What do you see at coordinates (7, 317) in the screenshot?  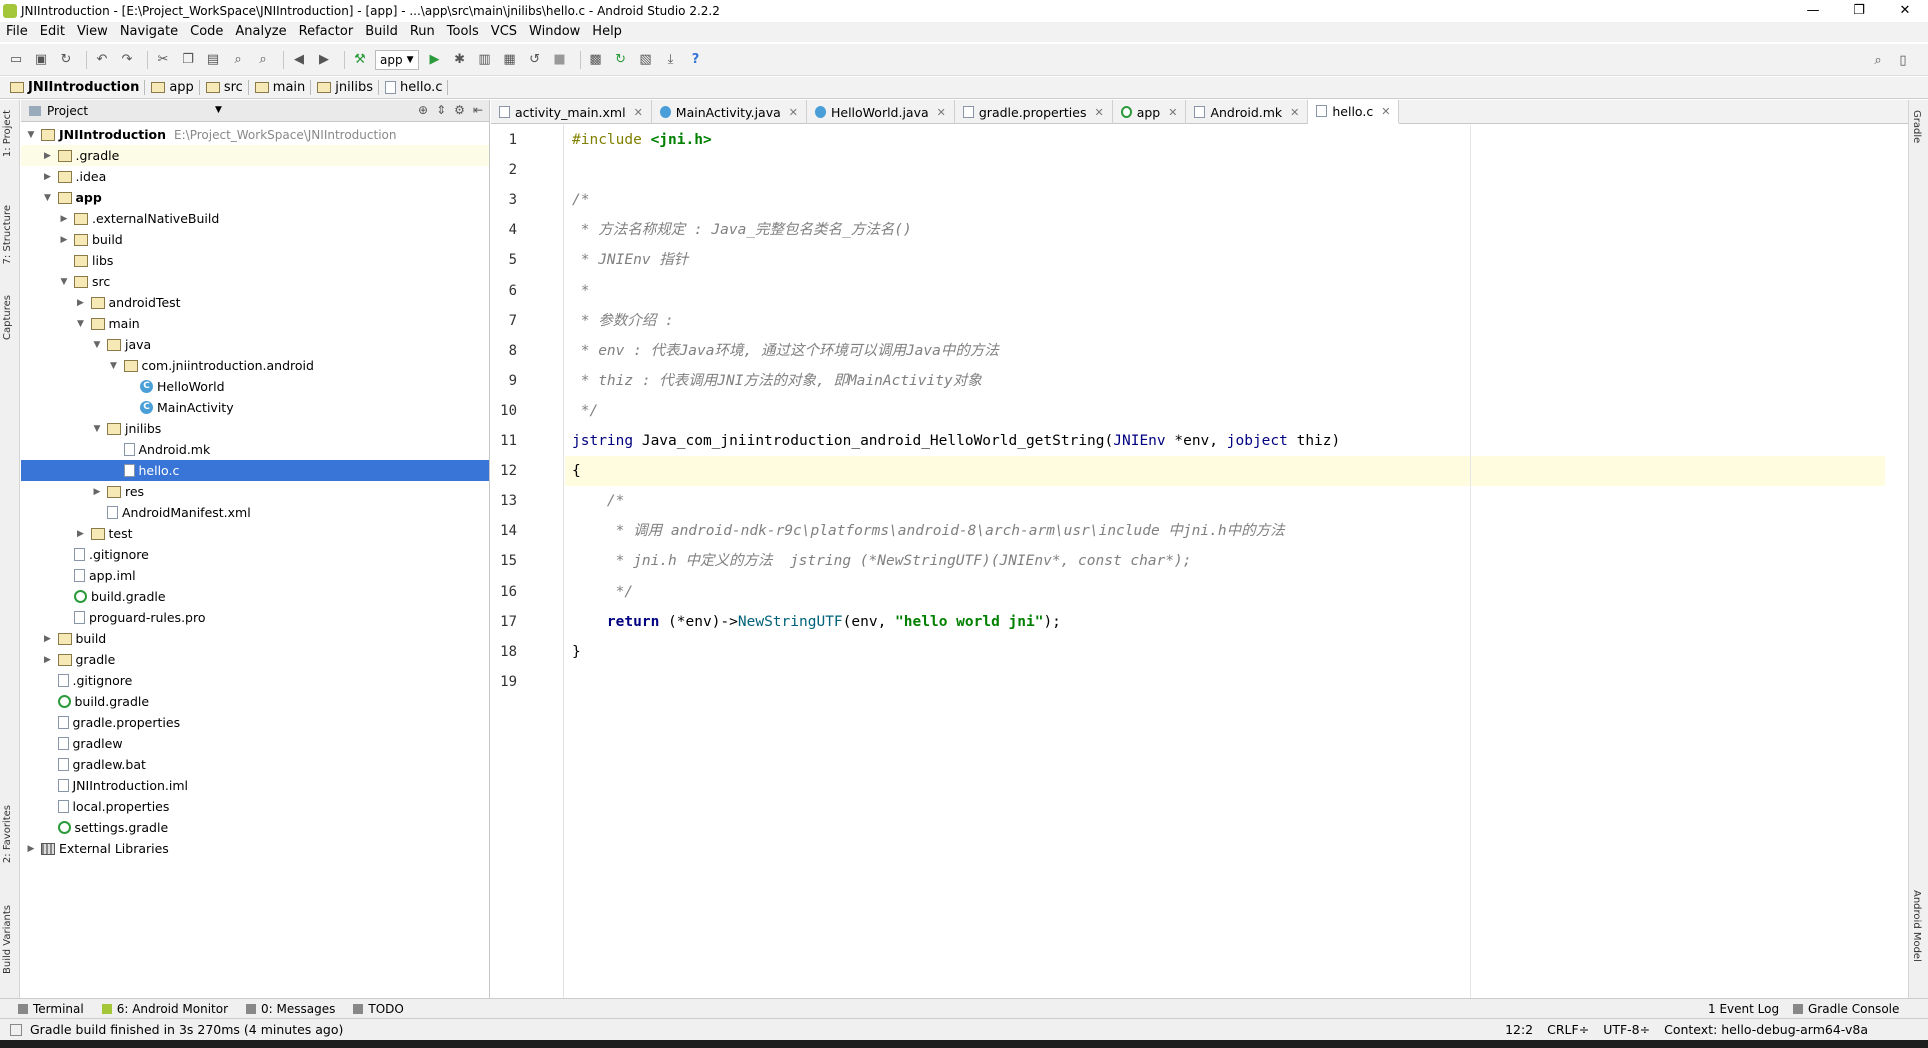 I see `tool-tab-captures: Captures` at bounding box center [7, 317].